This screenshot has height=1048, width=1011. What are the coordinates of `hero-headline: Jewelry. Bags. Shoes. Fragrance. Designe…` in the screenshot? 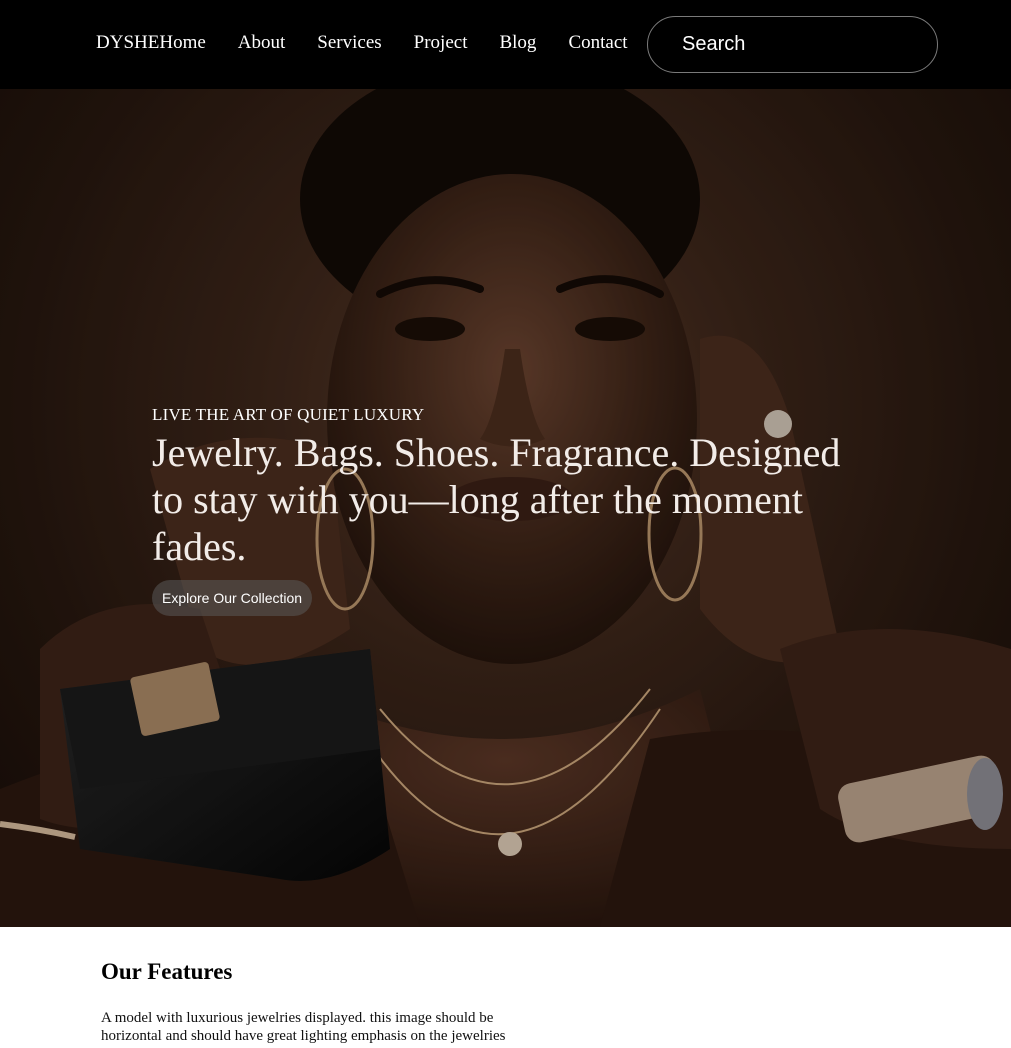 It's located at (496, 499).